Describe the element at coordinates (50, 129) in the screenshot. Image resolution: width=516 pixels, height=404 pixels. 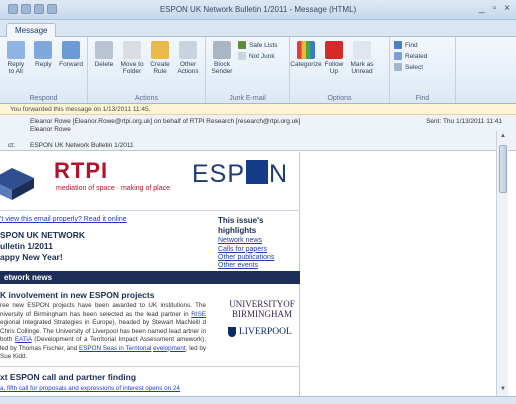
I see `to-field: Eleanor Rowe` at that location.